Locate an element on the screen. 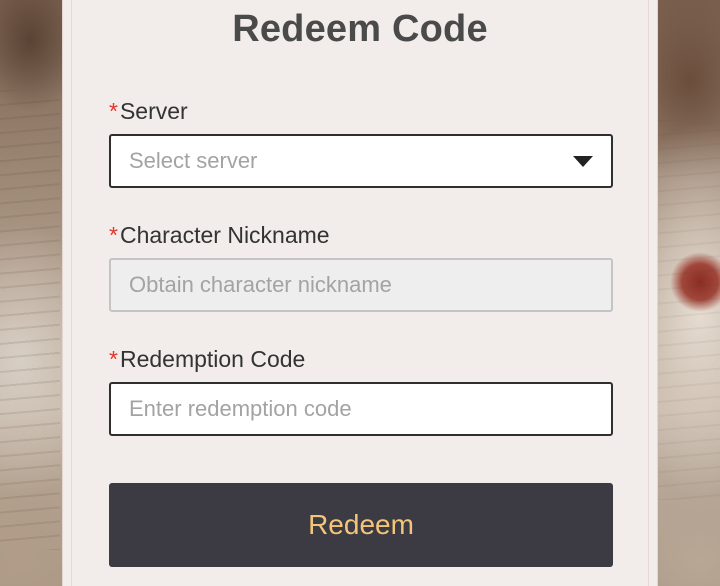 This screenshot has width=720, height=586. nickname-label-text: Character Nickname is located at coordinates (224, 235).